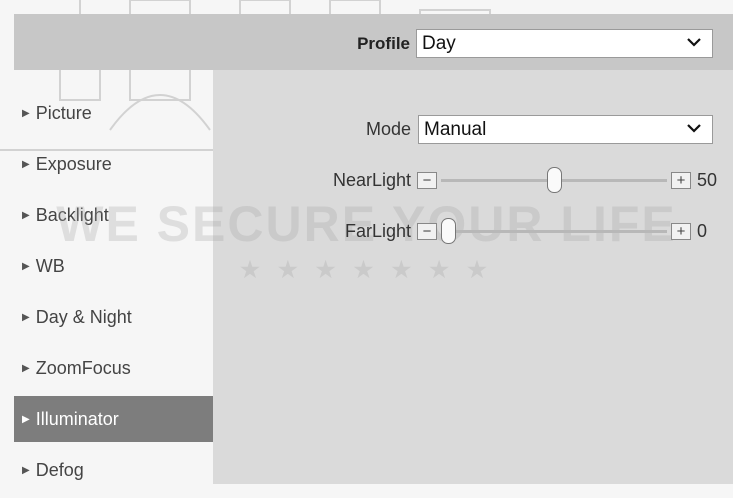  I want to click on mode-select: Manual, so click(565, 129).